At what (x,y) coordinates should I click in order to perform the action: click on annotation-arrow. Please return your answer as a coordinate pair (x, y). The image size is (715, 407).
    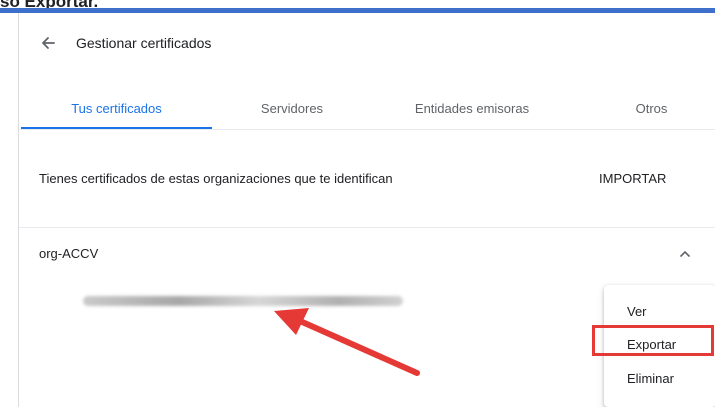
    Looking at the image, I should click on (347, 342).